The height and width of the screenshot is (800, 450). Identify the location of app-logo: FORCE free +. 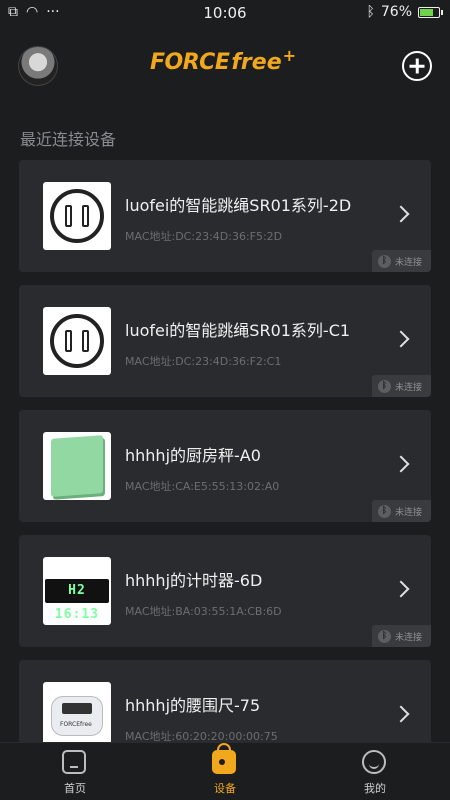
(230, 65).